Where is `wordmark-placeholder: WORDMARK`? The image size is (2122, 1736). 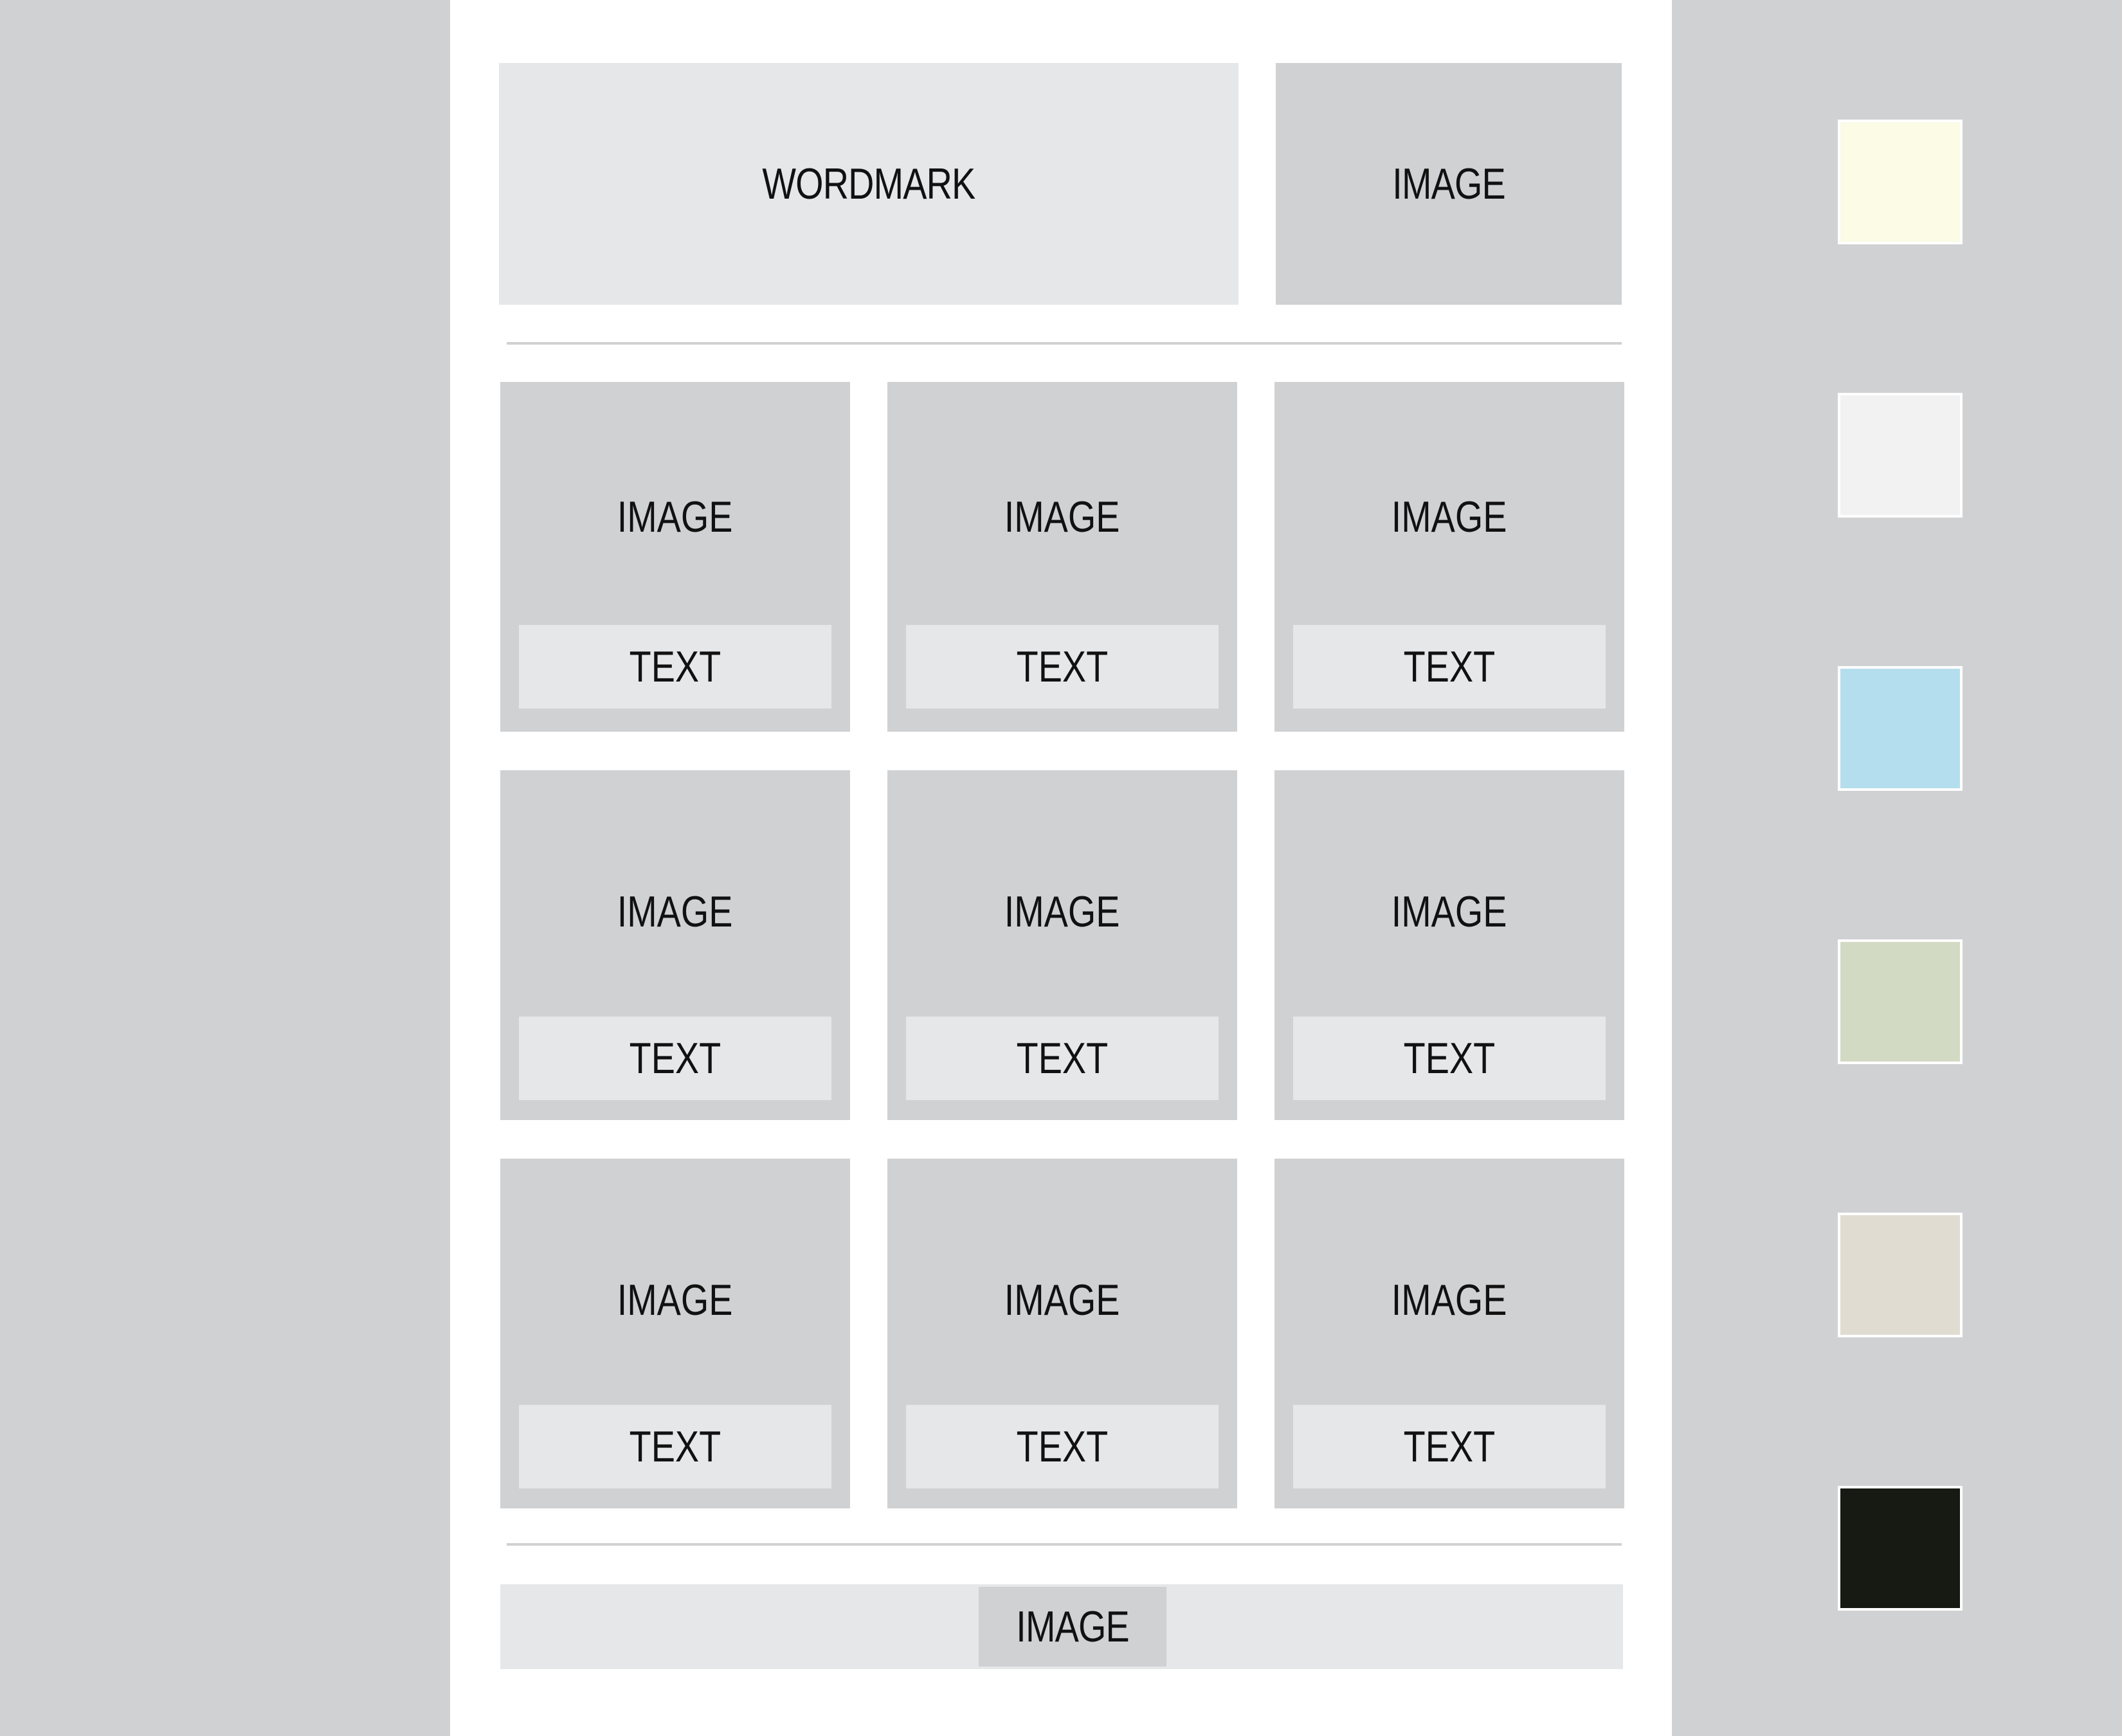 wordmark-placeholder: WORDMARK is located at coordinates (868, 184).